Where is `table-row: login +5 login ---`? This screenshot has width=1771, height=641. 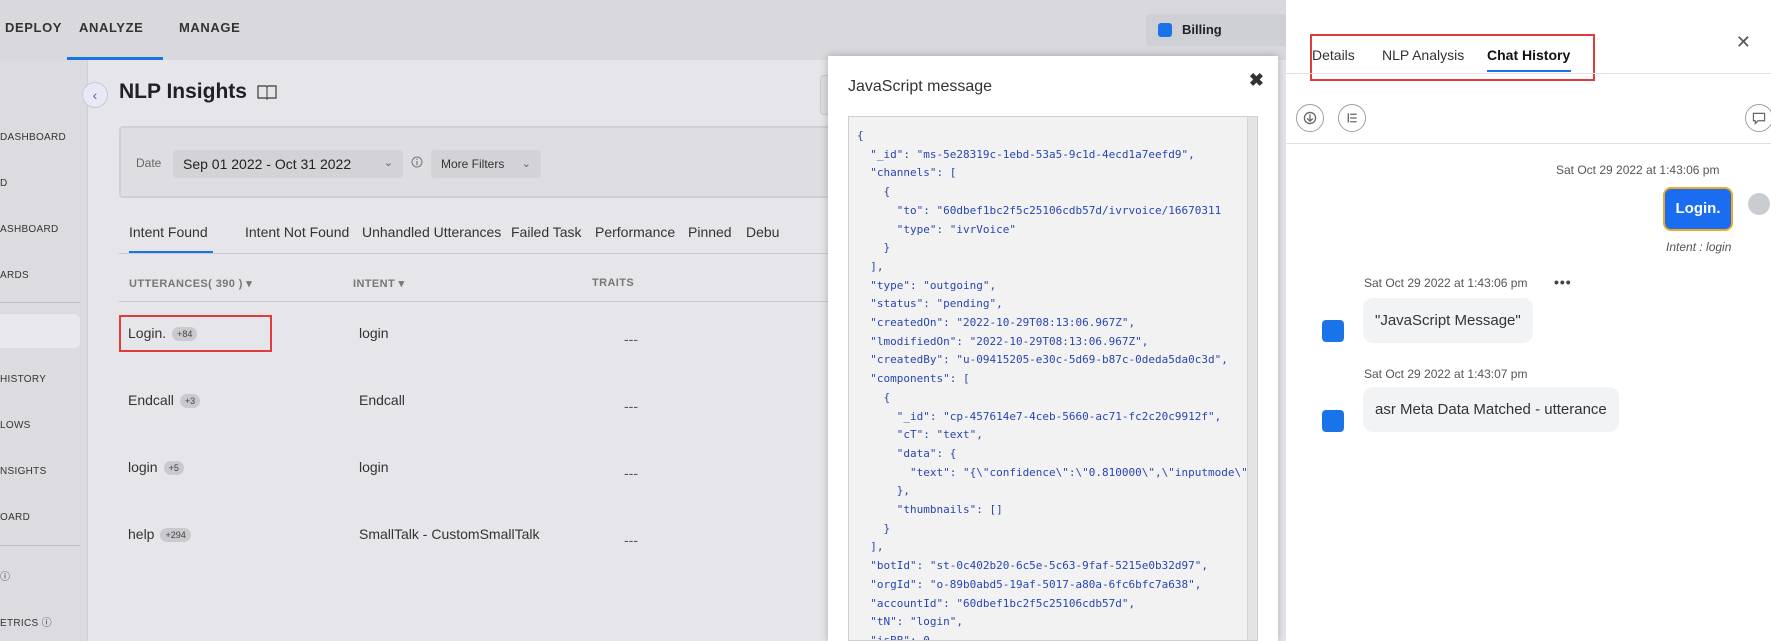
table-row: login +5 login --- is located at coordinates (479, 473).